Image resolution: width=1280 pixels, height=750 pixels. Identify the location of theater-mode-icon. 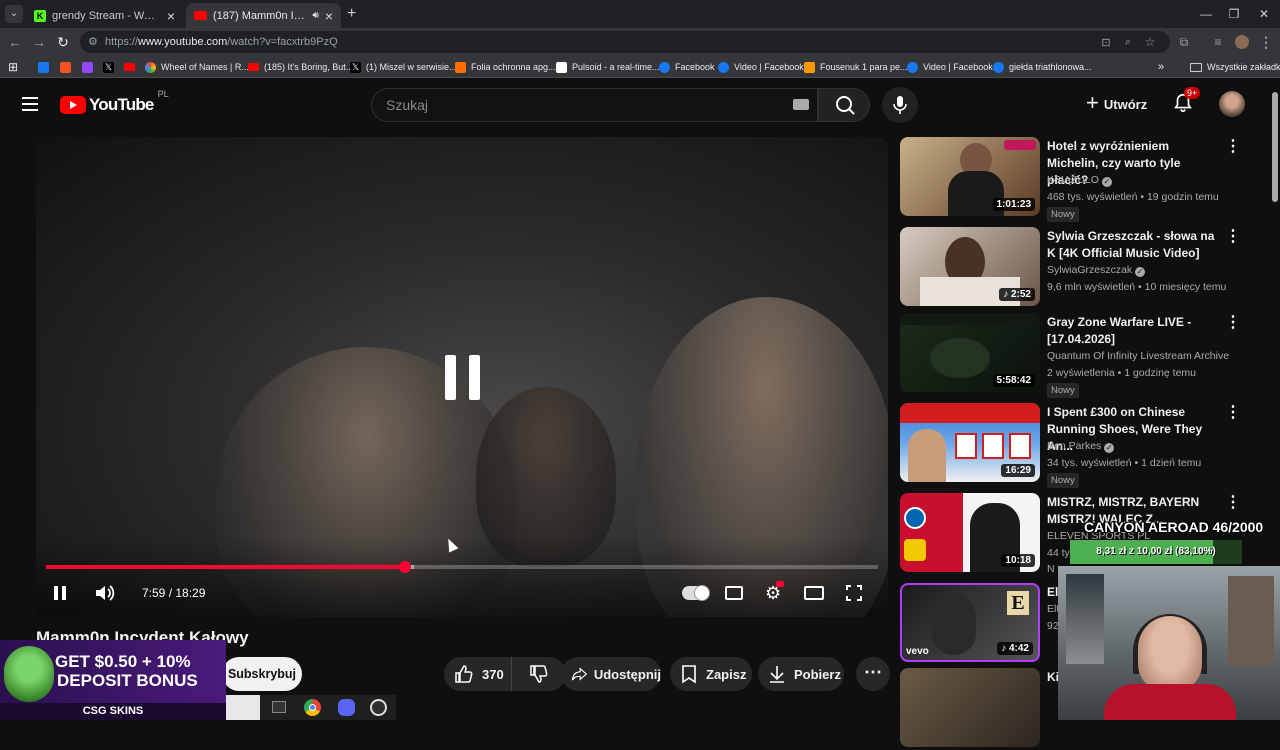
(814, 593).